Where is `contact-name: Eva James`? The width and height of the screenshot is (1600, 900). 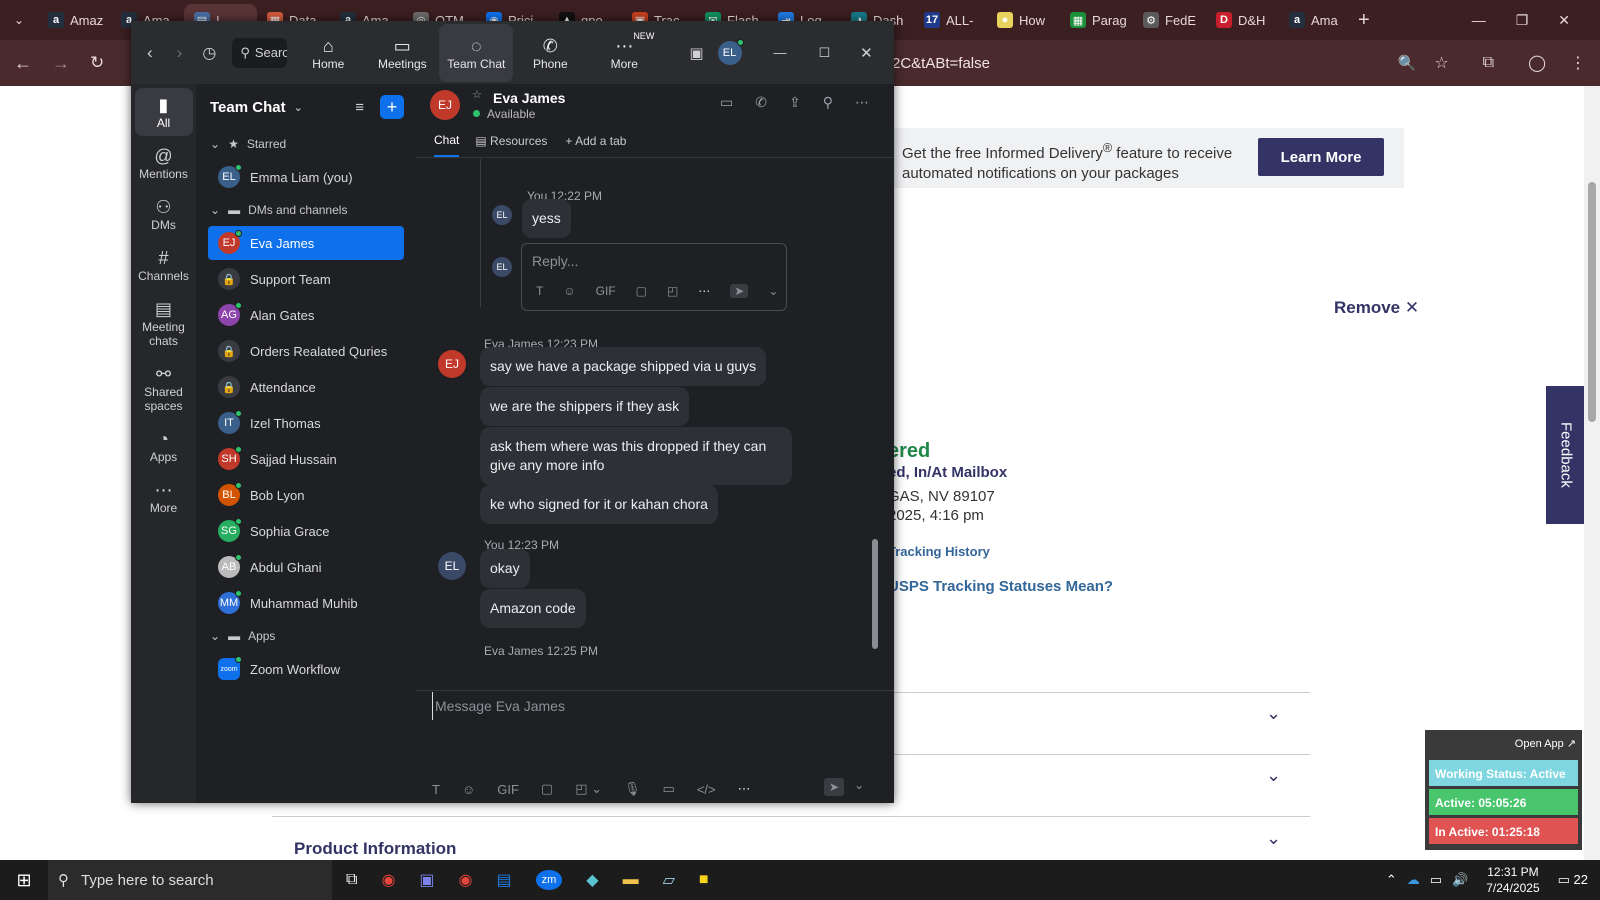 contact-name: Eva James is located at coordinates (529, 98).